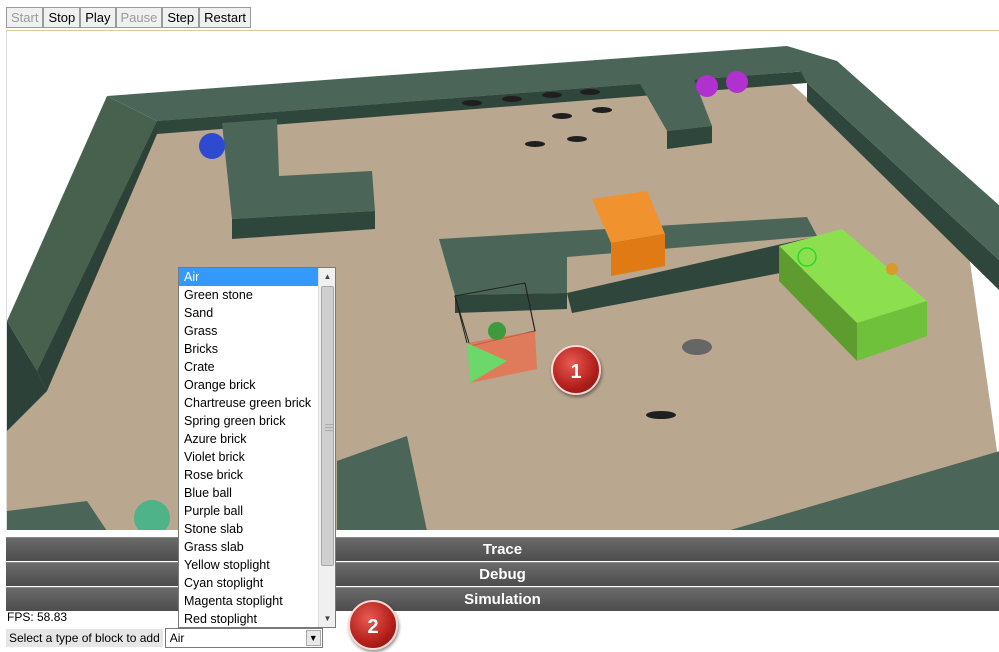  Describe the element at coordinates (248, 295) in the screenshot. I see `block-option: Green stone` at that location.